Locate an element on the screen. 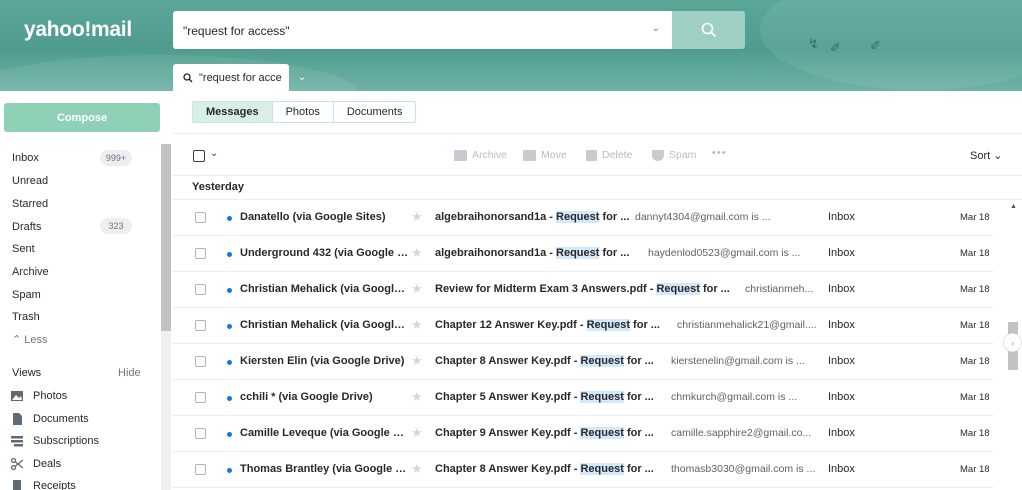  sidebar-item-drafts: Drafts is located at coordinates (26, 227).